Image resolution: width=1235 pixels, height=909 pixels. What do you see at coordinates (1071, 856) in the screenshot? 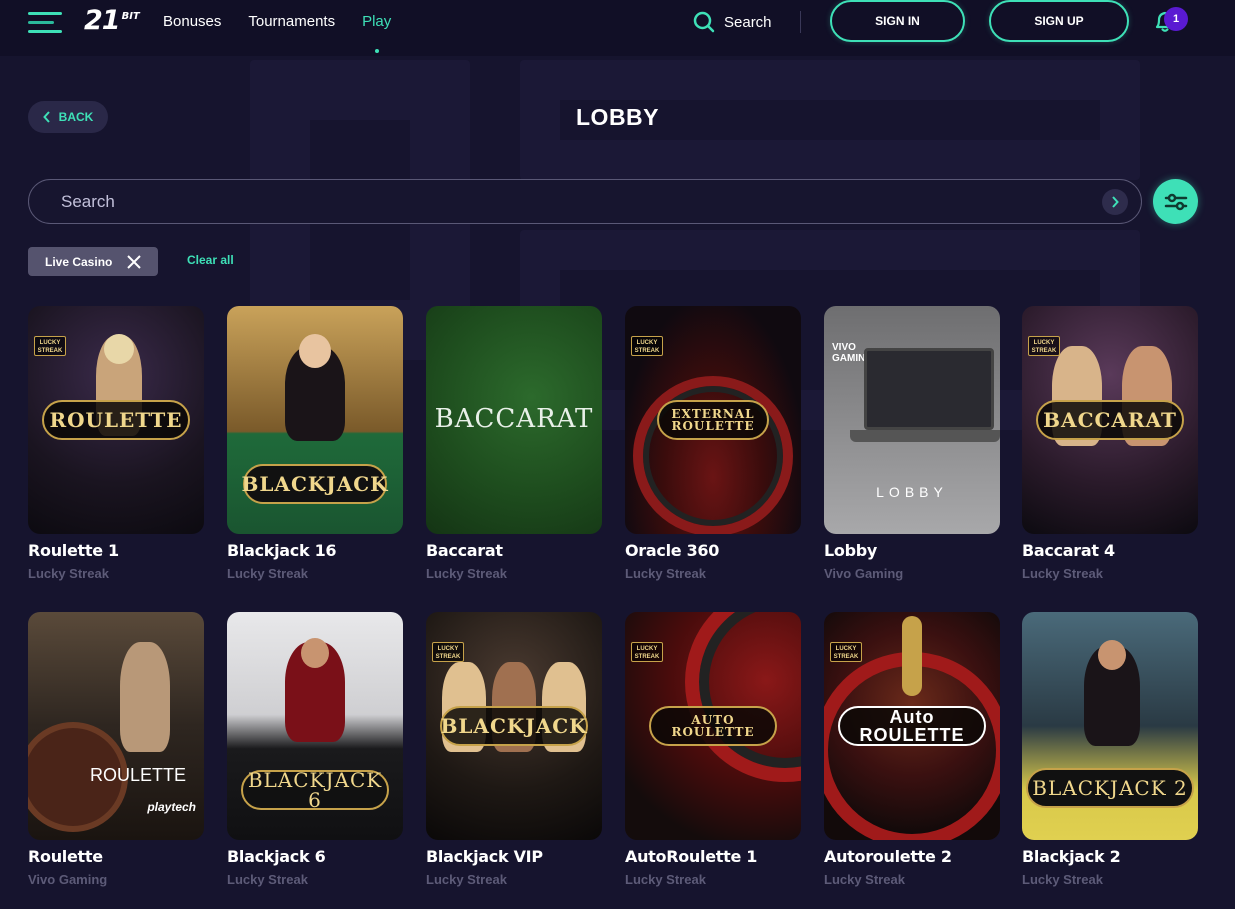
I see `game-name: Blackjack 2` at bounding box center [1071, 856].